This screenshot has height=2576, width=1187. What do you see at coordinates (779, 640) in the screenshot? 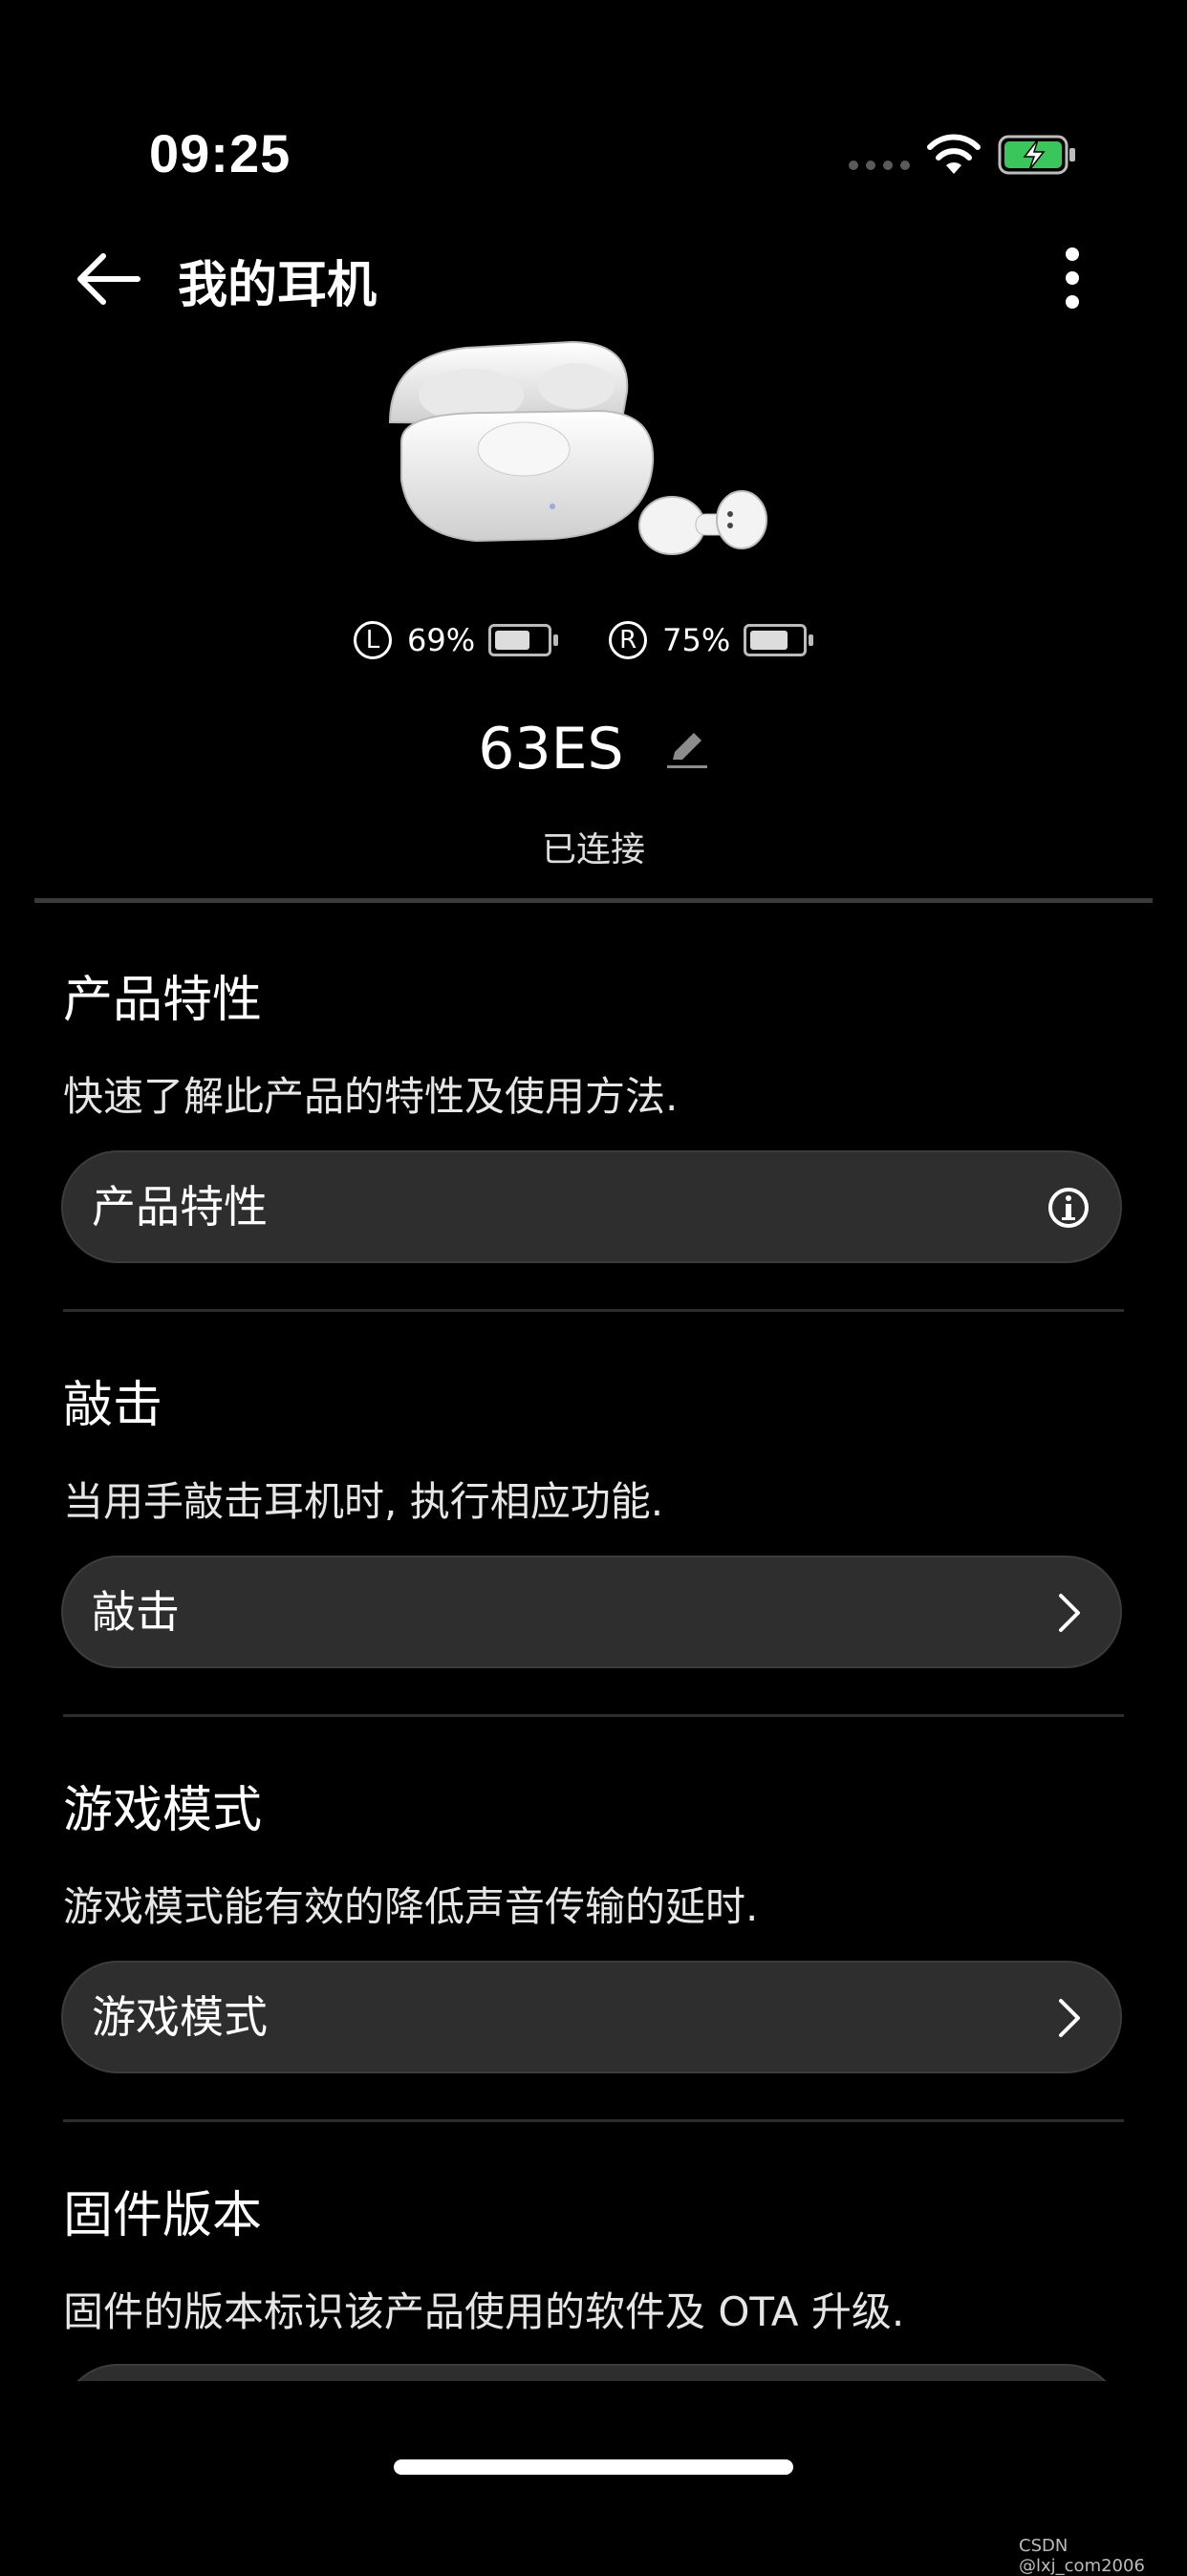
I see `right-battery-icon` at bounding box center [779, 640].